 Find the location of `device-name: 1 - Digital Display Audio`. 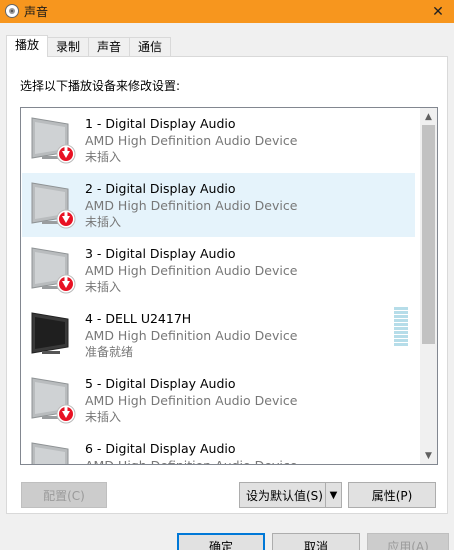

device-name: 1 - Digital Display Audio is located at coordinates (160, 123).